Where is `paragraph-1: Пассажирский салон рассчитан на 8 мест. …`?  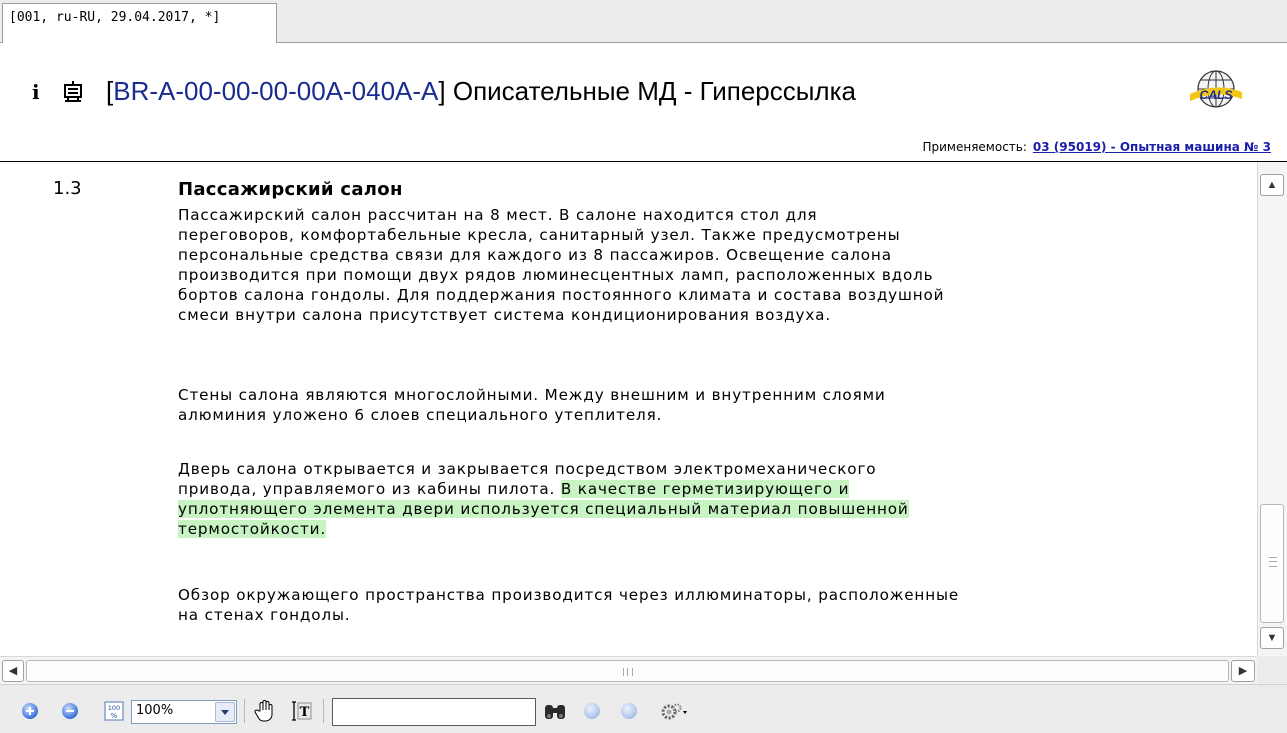
paragraph-1: Пассажирский салон рассчитан на 8 мест. … is located at coordinates (561, 265).